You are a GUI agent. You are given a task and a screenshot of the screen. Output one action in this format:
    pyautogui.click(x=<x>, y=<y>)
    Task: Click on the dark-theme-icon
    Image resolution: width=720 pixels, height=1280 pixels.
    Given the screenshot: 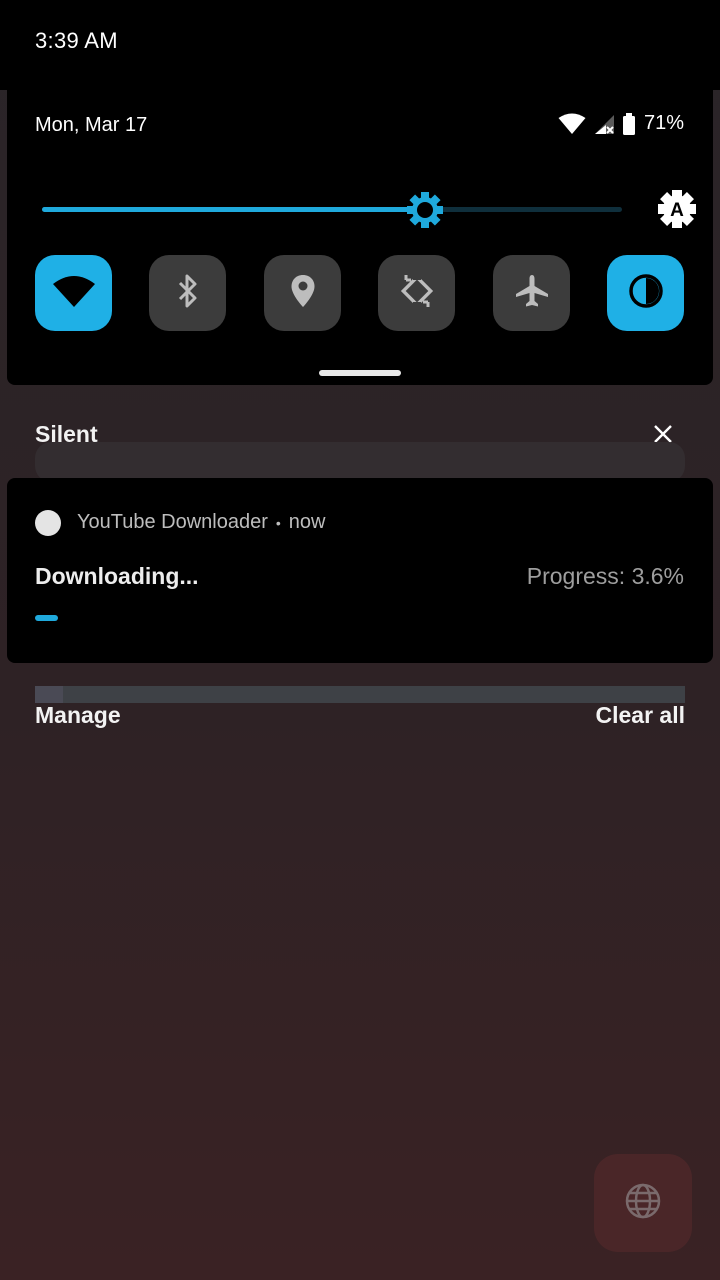 What is the action you would take?
    pyautogui.click(x=646, y=293)
    